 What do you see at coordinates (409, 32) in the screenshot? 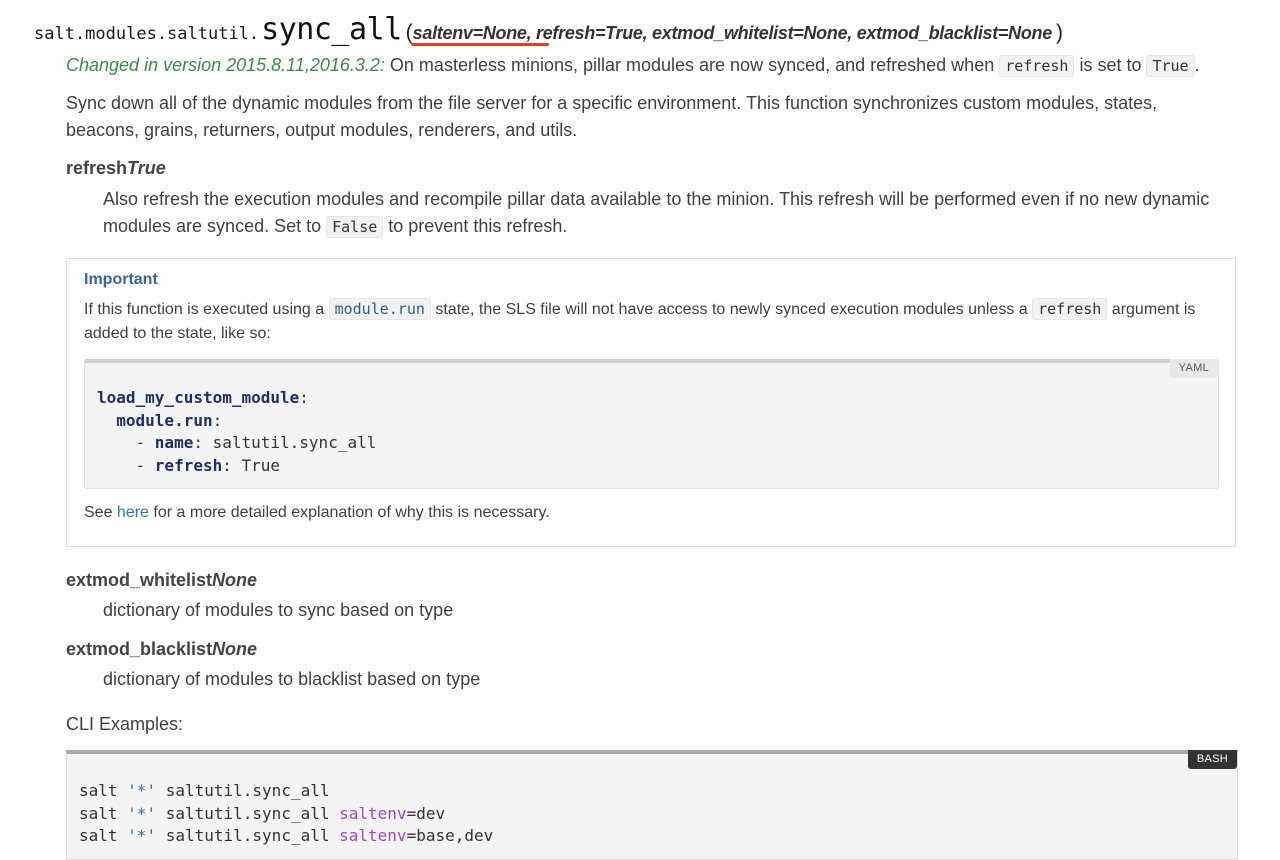
I see `signature-open-paren: (` at bounding box center [409, 32].